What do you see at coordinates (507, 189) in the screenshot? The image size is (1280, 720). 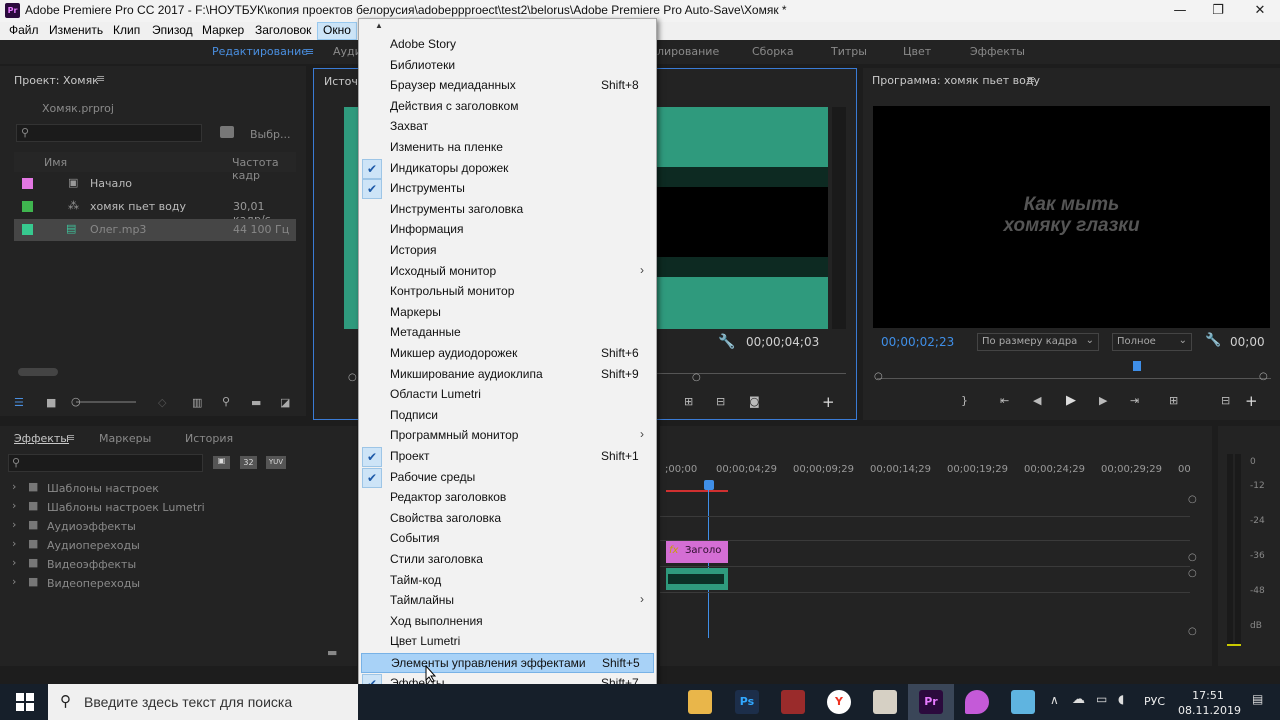 I see `window-menu-item: ✔ Инструменты` at bounding box center [507, 189].